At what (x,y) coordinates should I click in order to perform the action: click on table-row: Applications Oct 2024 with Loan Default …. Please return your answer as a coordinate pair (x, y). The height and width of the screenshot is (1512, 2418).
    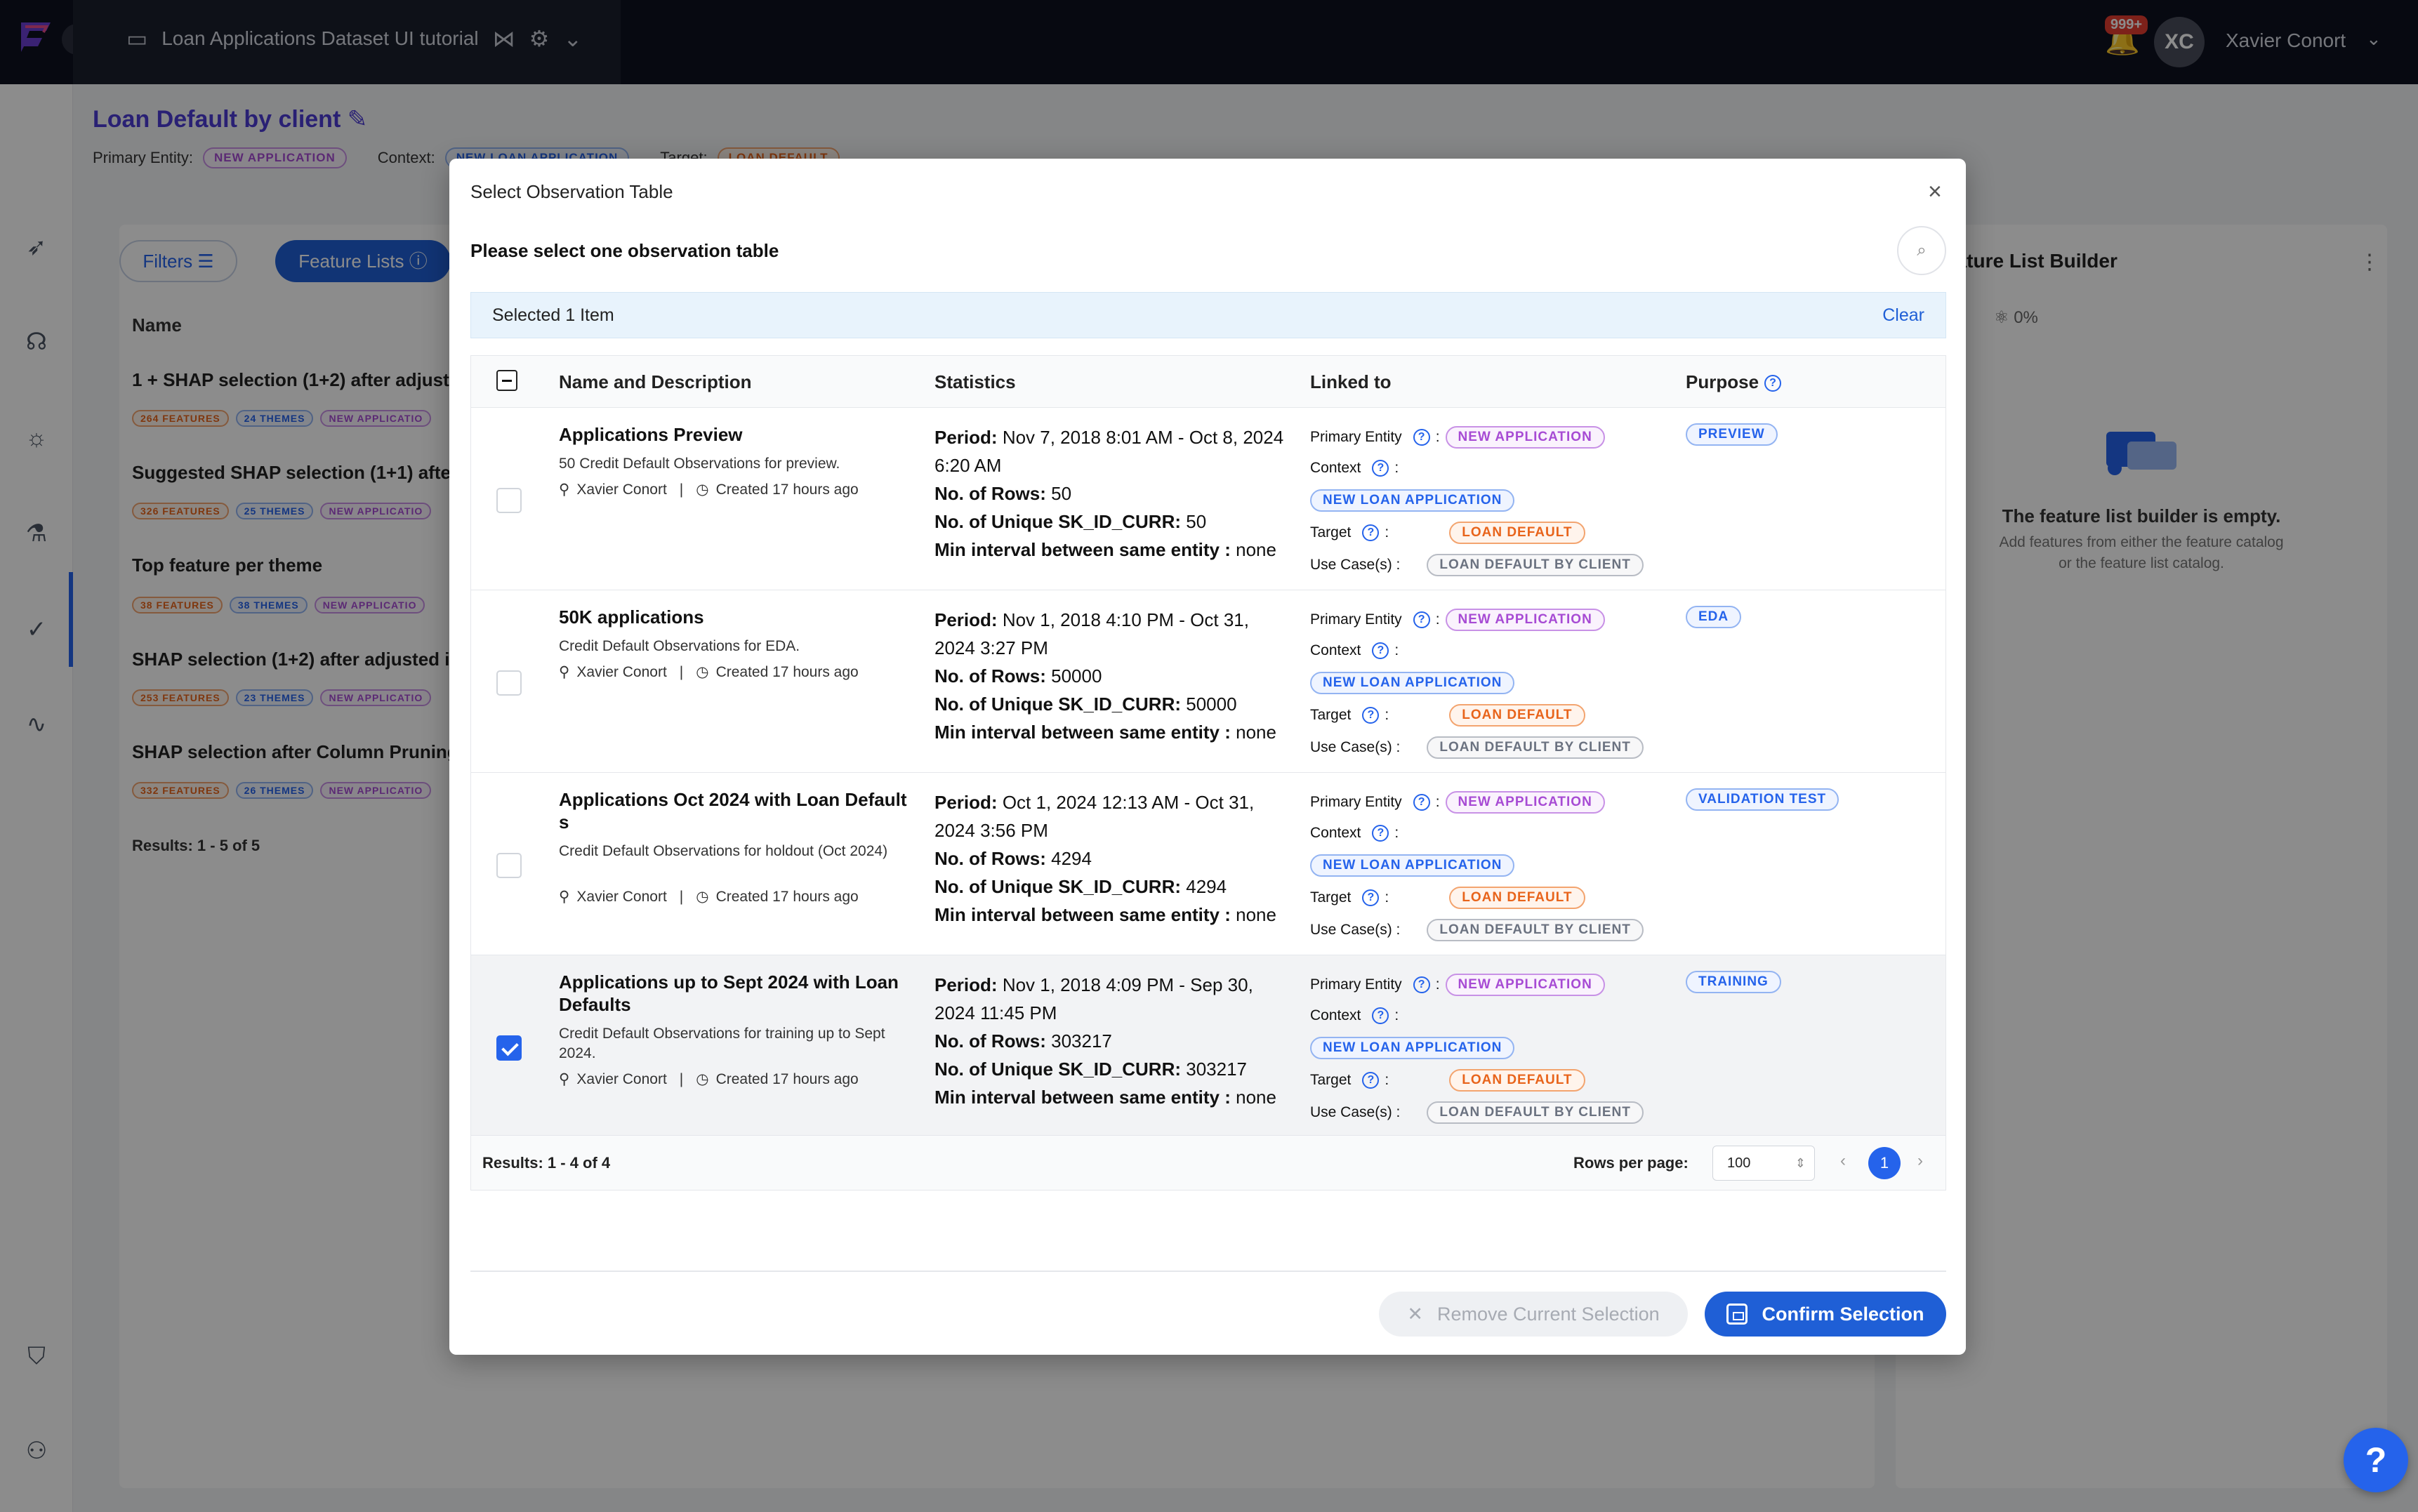
    Looking at the image, I should click on (1208, 864).